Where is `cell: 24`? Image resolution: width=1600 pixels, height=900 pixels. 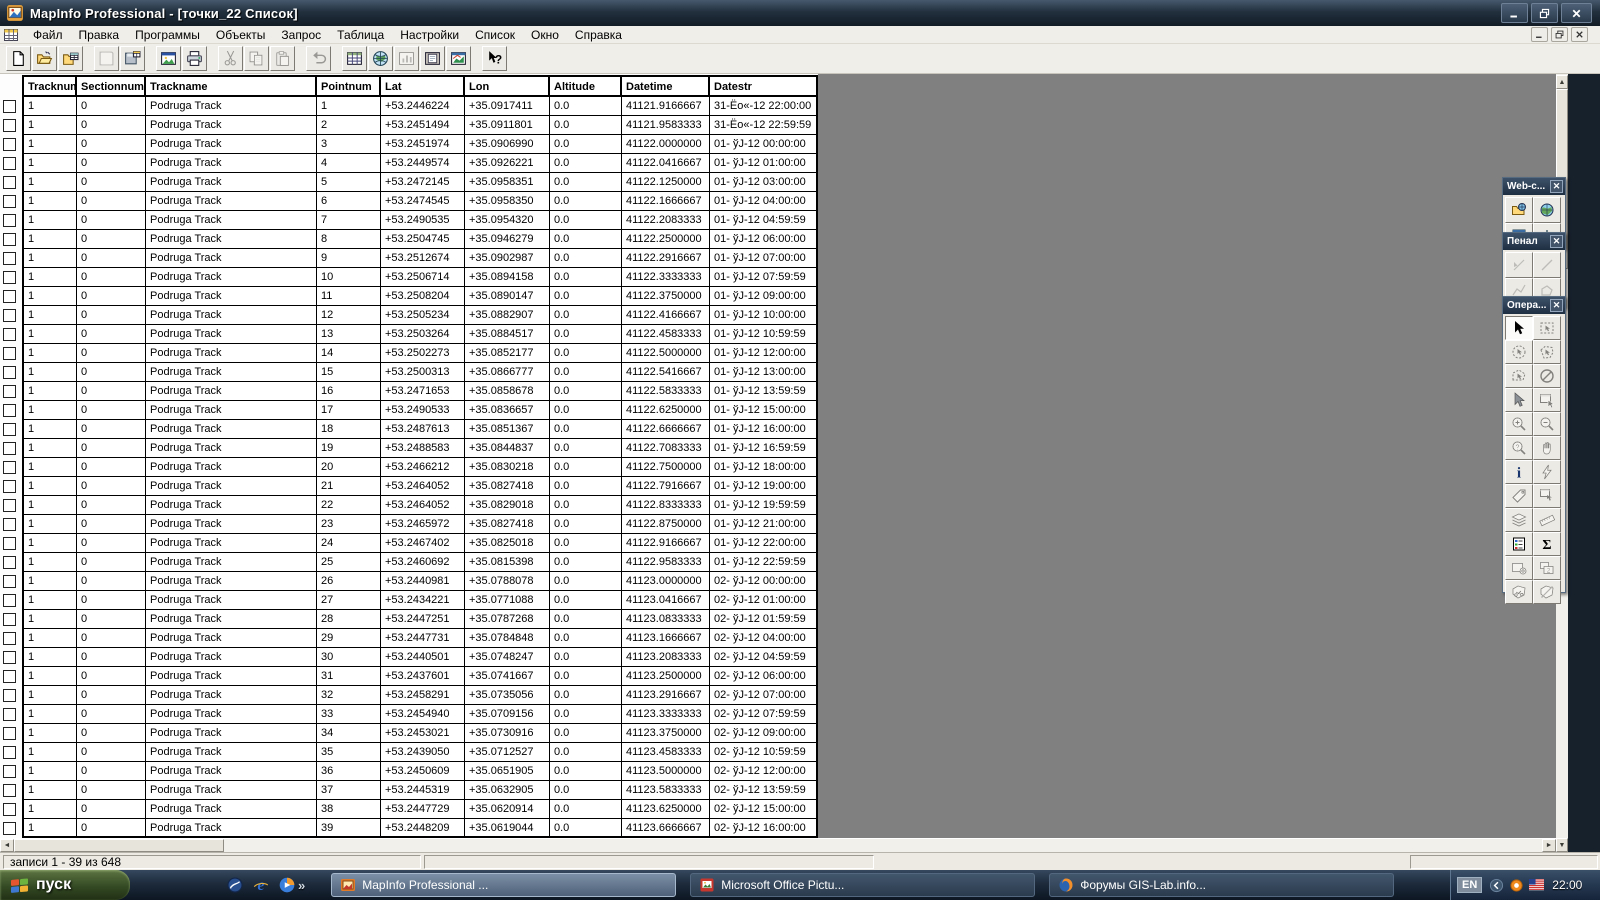 cell: 24 is located at coordinates (349, 543).